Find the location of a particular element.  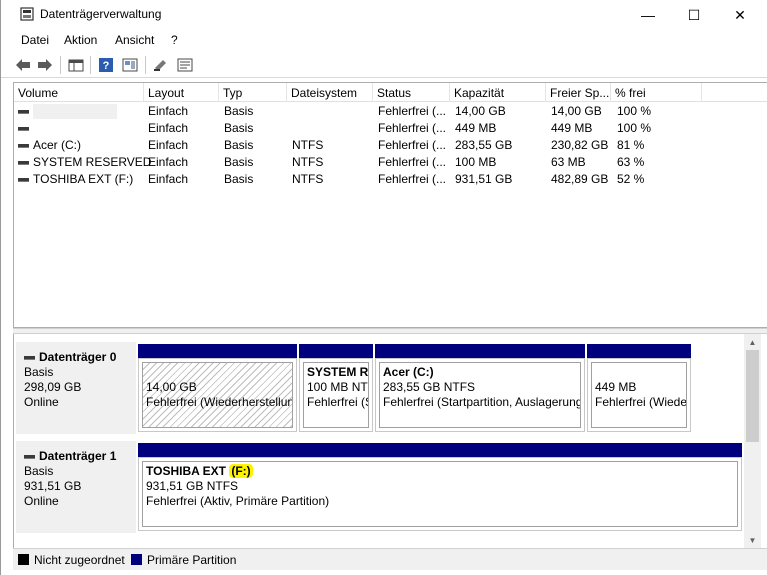

column-header-typ: Typ is located at coordinates (253, 92).